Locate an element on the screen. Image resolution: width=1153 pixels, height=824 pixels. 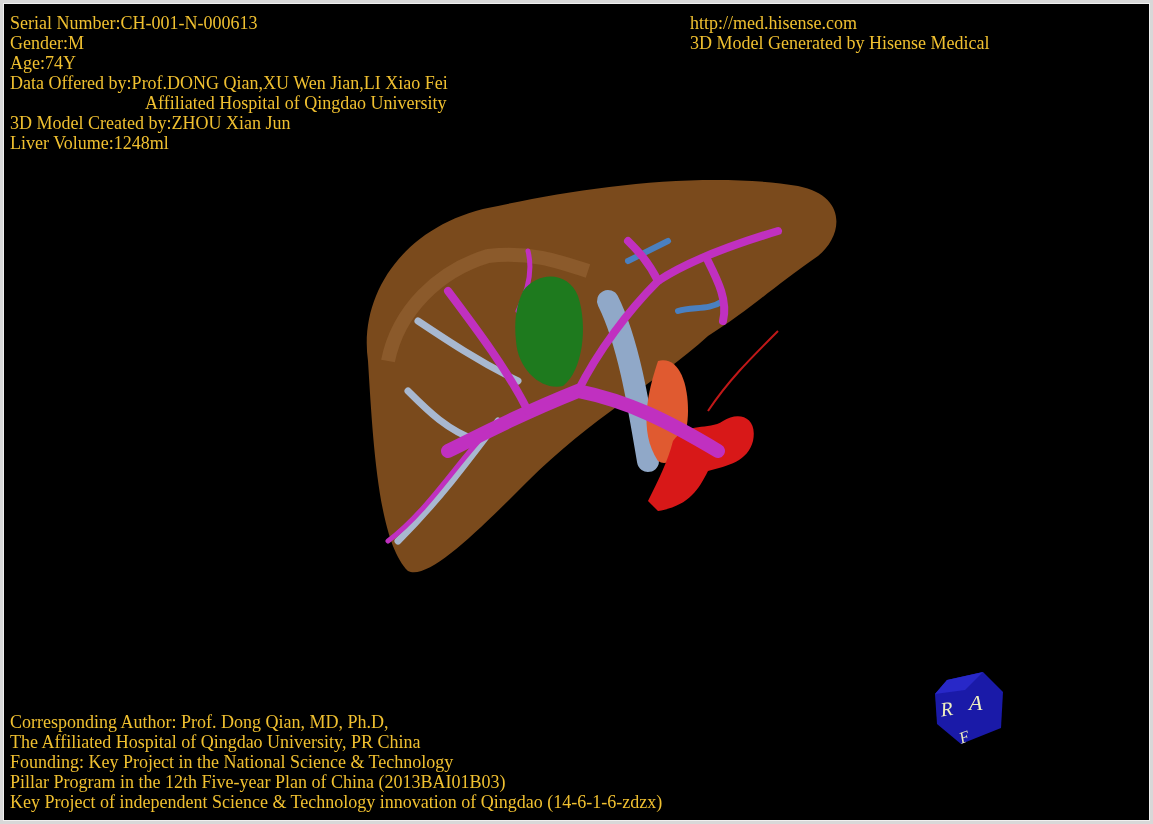
patient-info-text: Liver Volume:1248ml is located at coordinates (90, 143).